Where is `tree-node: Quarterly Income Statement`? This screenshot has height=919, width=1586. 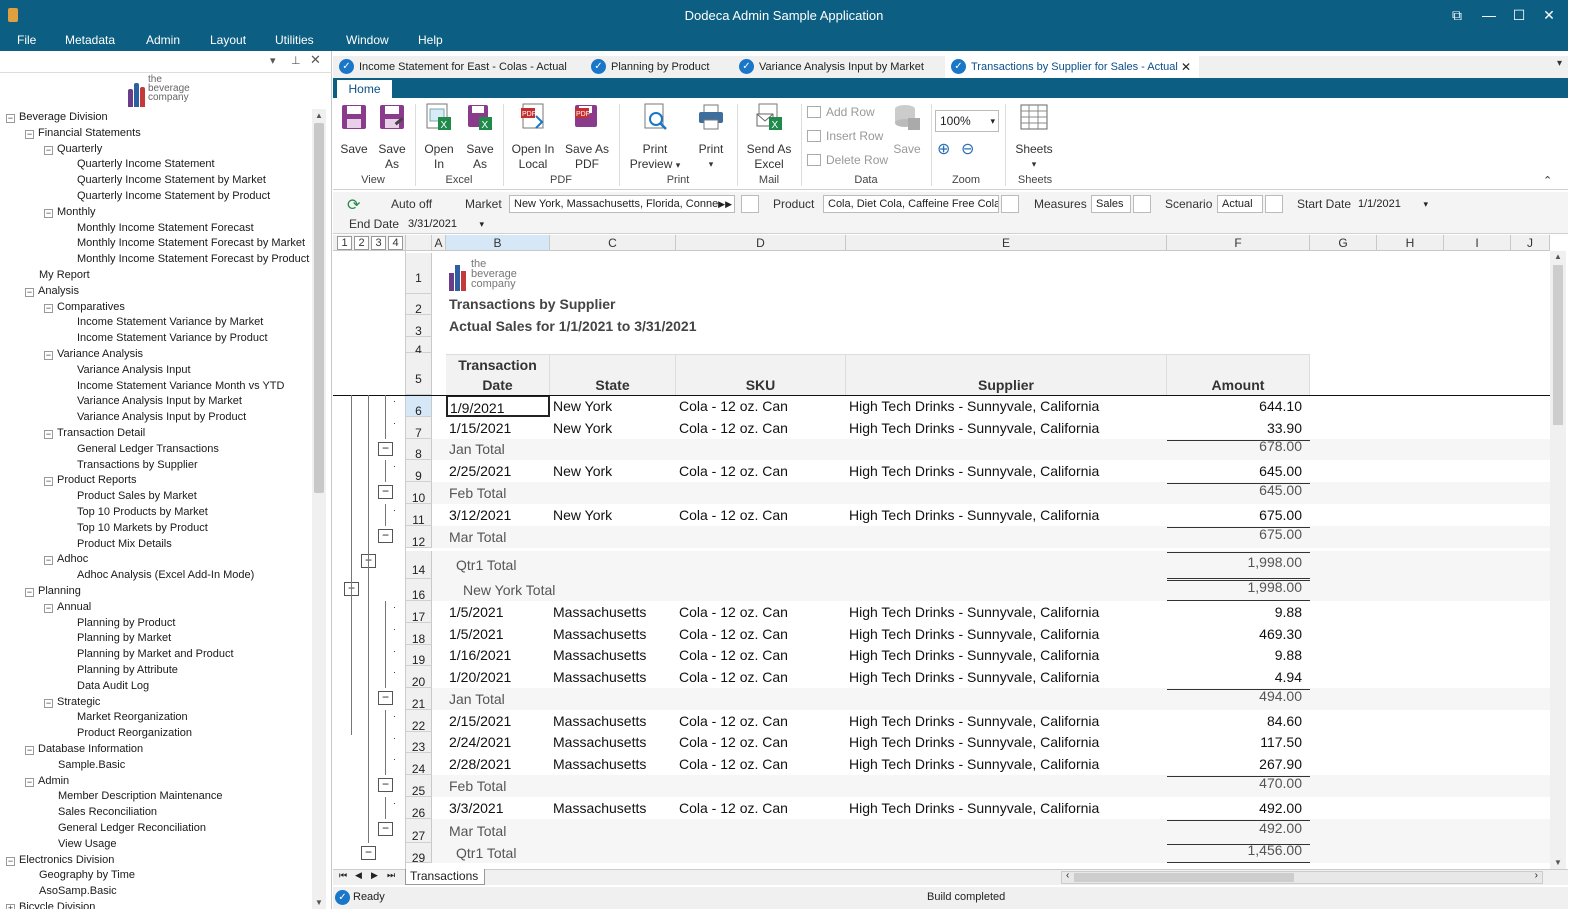
tree-node: Quarterly Income Statement is located at coordinates (139, 164).